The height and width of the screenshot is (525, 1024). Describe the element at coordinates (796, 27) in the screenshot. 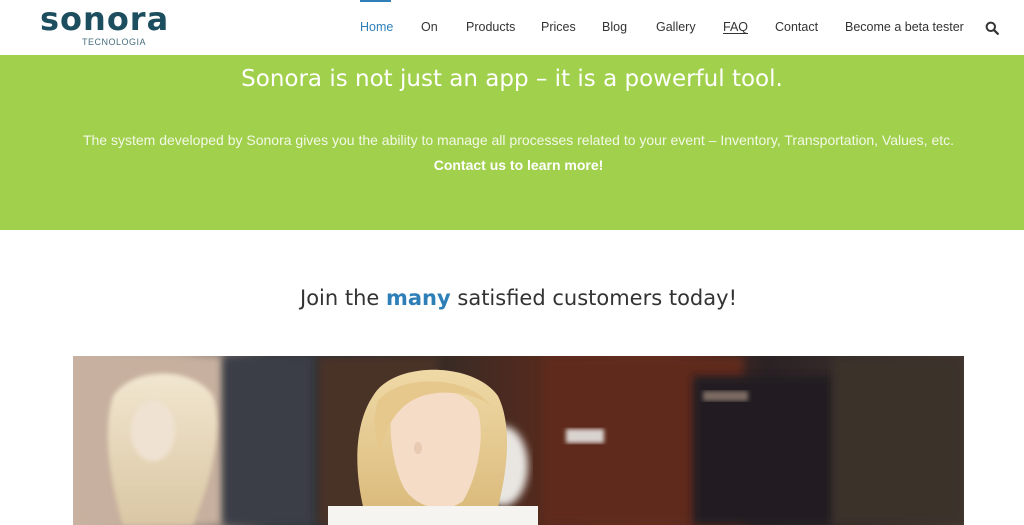

I see `nav-item-contact: Contact` at that location.